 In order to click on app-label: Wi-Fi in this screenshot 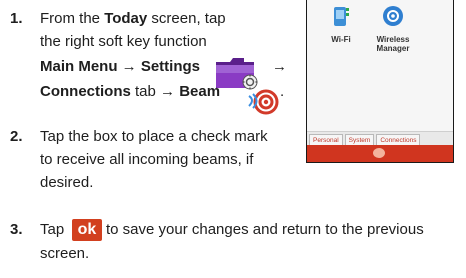, I will do `click(341, 39)`.